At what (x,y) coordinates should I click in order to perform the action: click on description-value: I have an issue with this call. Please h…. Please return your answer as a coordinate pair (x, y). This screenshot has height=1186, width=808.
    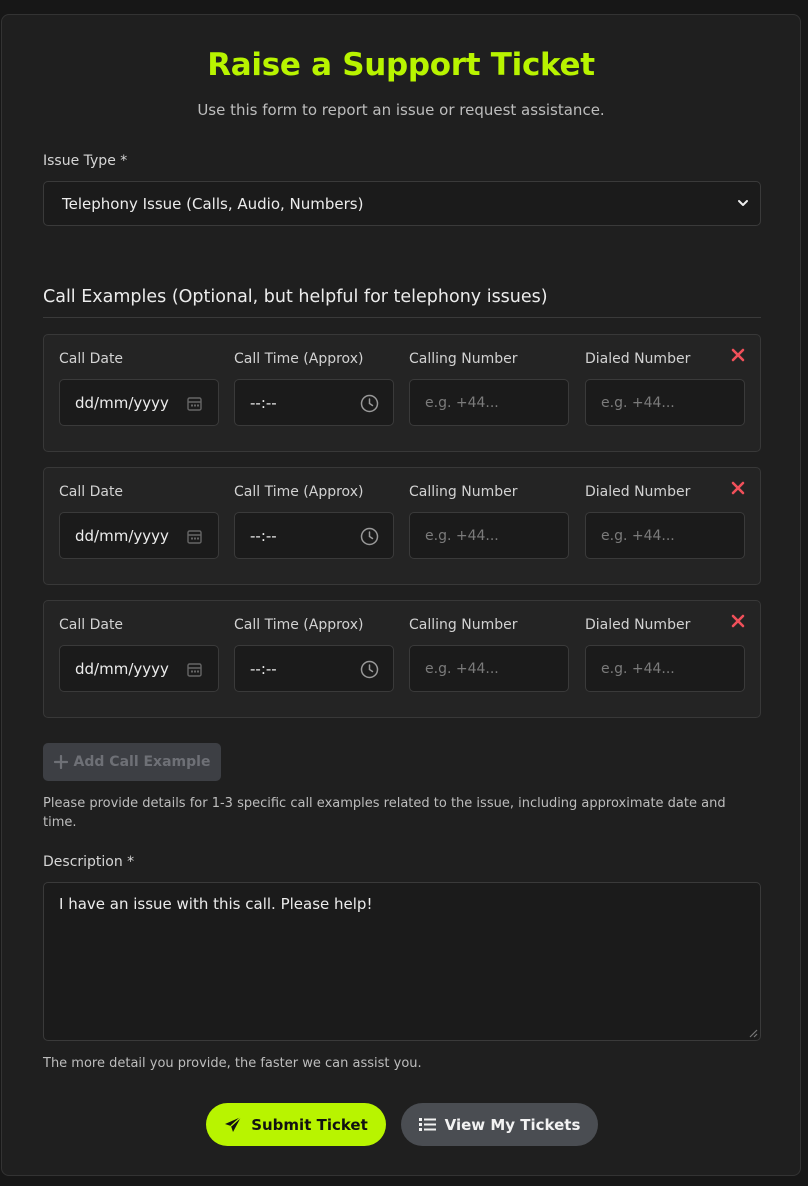
    Looking at the image, I should click on (216, 904).